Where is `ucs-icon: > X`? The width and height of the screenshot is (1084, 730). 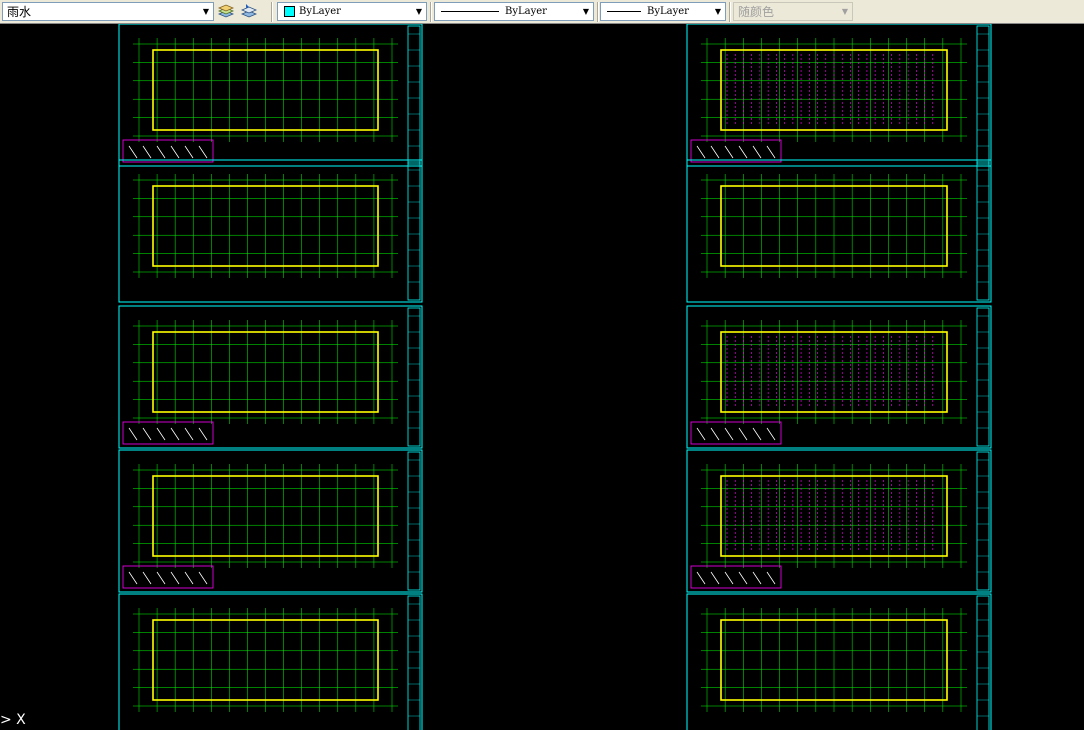
ucs-icon: > X is located at coordinates (13, 720).